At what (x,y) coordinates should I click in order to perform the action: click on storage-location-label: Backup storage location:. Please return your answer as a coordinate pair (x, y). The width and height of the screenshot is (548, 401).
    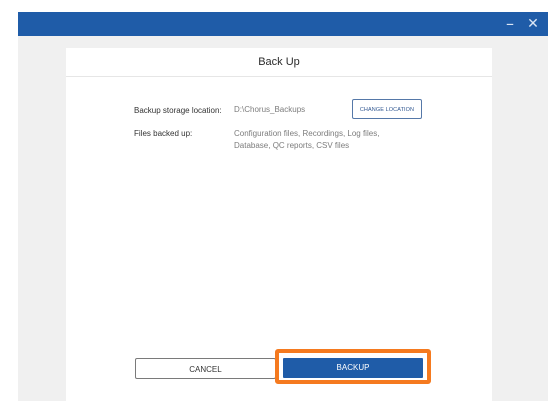
    Looking at the image, I should click on (178, 110).